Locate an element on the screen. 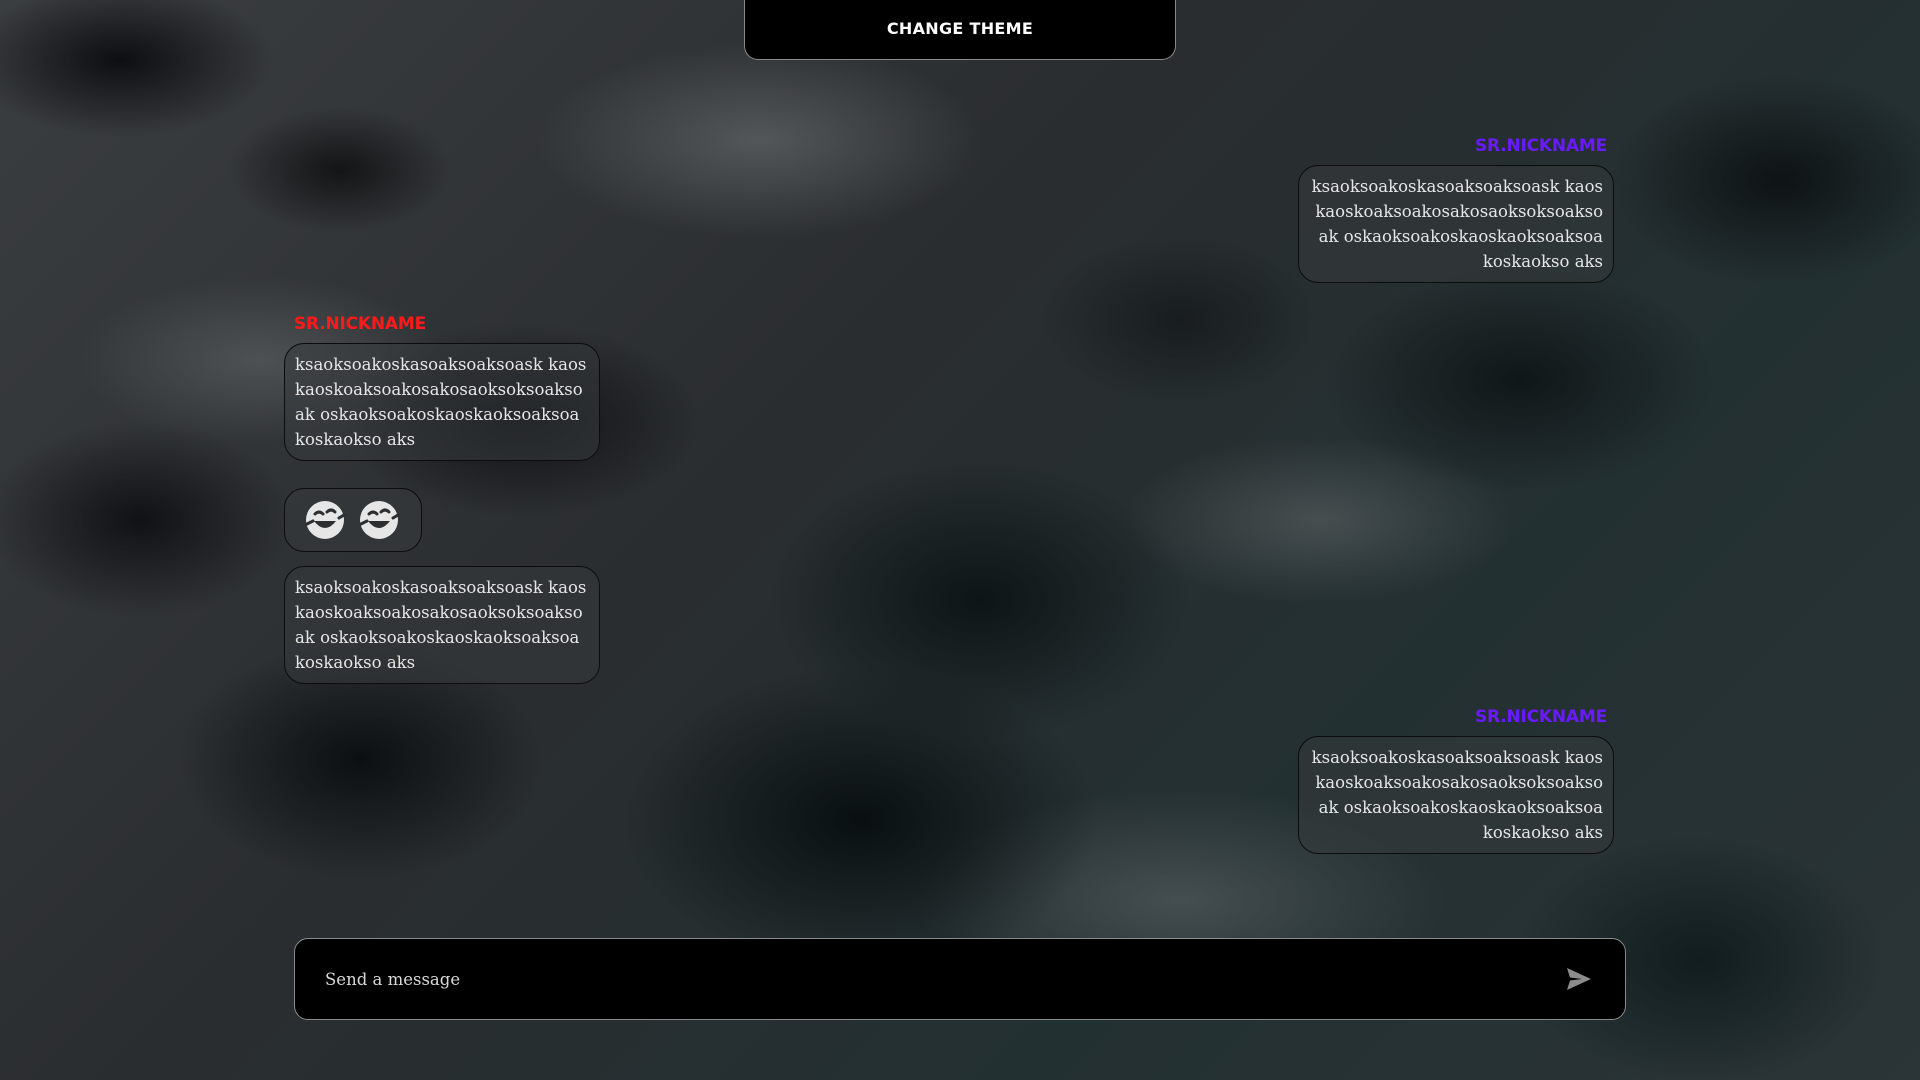 The height and width of the screenshot is (1080, 1920). message-input is located at coordinates (925, 979).